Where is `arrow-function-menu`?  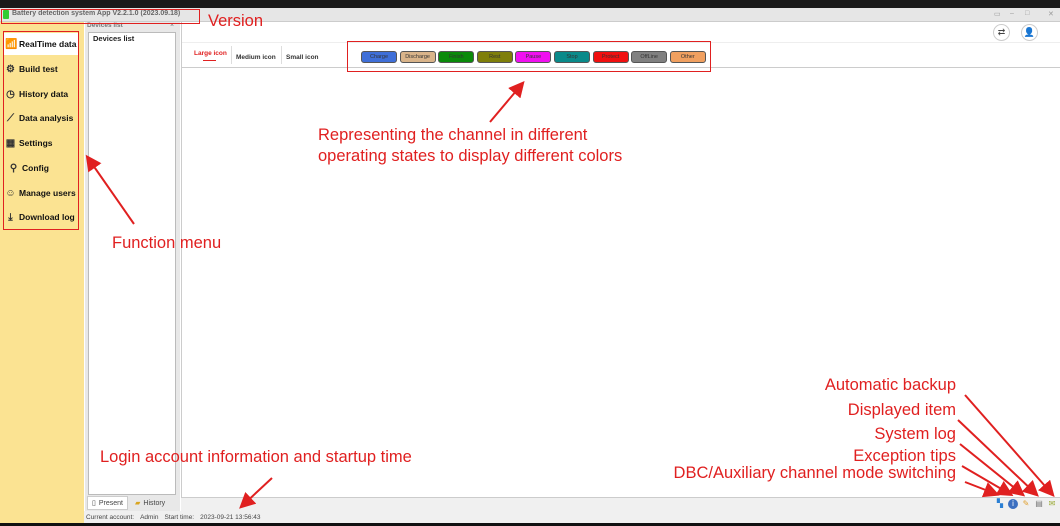 arrow-function-menu is located at coordinates (110, 189).